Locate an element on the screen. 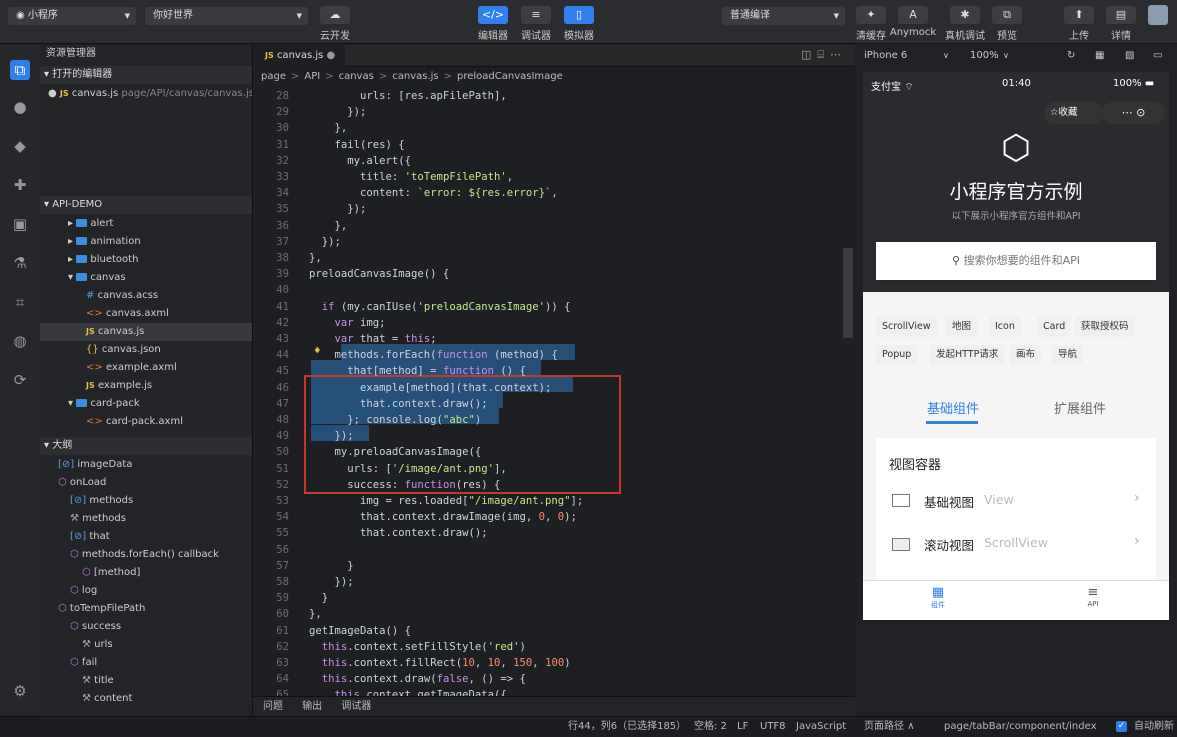 This screenshot has height=737, width=1177. outline-section: ▾ 大纲 is located at coordinates (146, 446).